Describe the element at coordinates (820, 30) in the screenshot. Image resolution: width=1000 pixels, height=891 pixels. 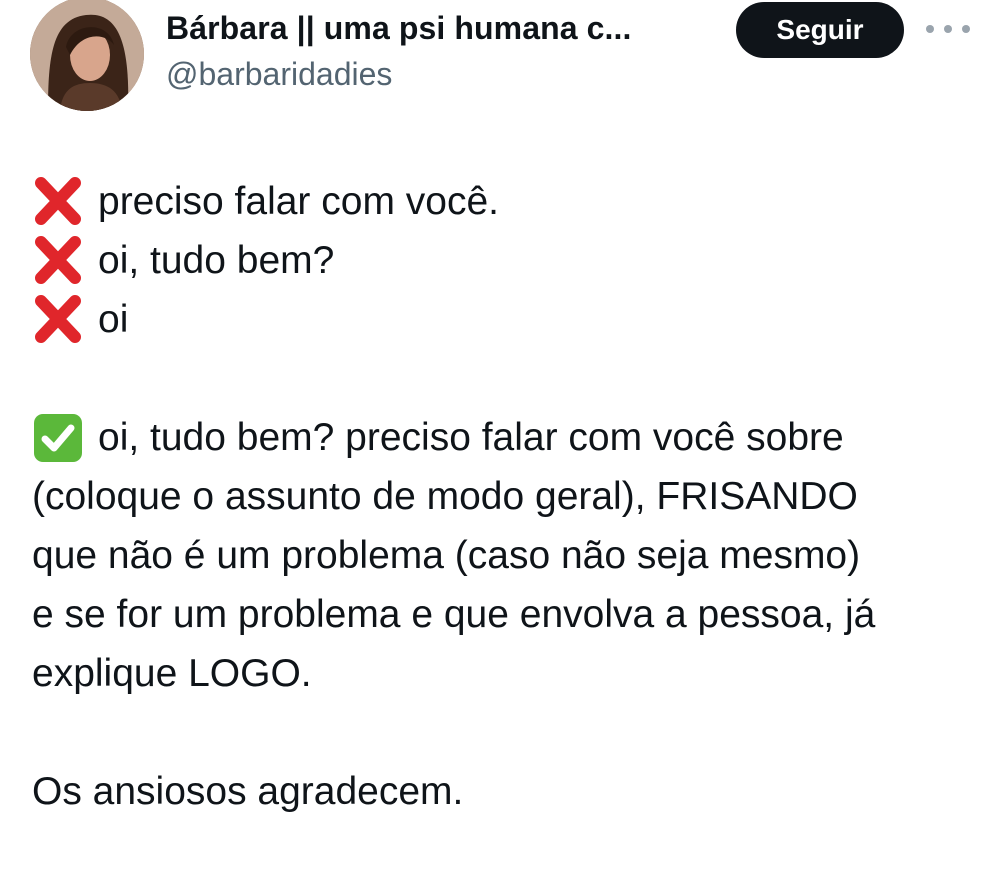
I see `follow-button: Seguir` at that location.